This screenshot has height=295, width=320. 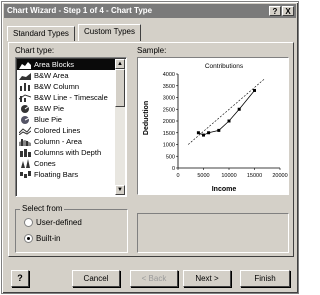 I want to click on back-button: < Back, so click(x=154, y=278).